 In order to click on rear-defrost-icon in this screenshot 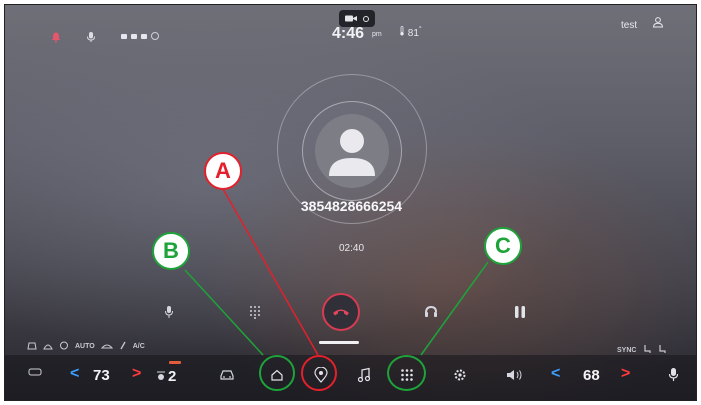, I will do `click(32, 346)`.